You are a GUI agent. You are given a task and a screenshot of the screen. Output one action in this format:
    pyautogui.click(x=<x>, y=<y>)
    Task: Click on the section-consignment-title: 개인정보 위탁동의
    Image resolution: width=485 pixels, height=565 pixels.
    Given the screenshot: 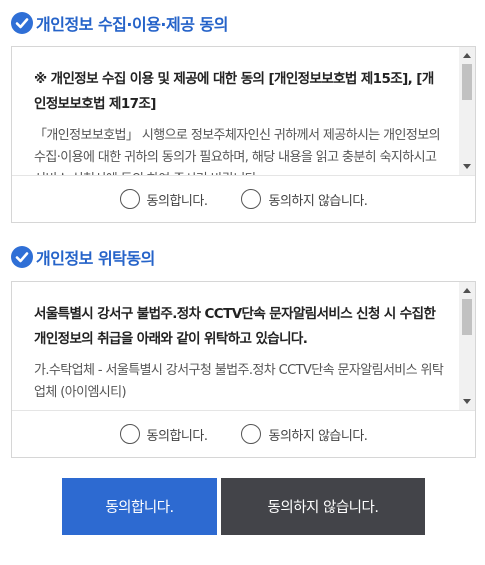 What is the action you would take?
    pyautogui.click(x=83, y=257)
    